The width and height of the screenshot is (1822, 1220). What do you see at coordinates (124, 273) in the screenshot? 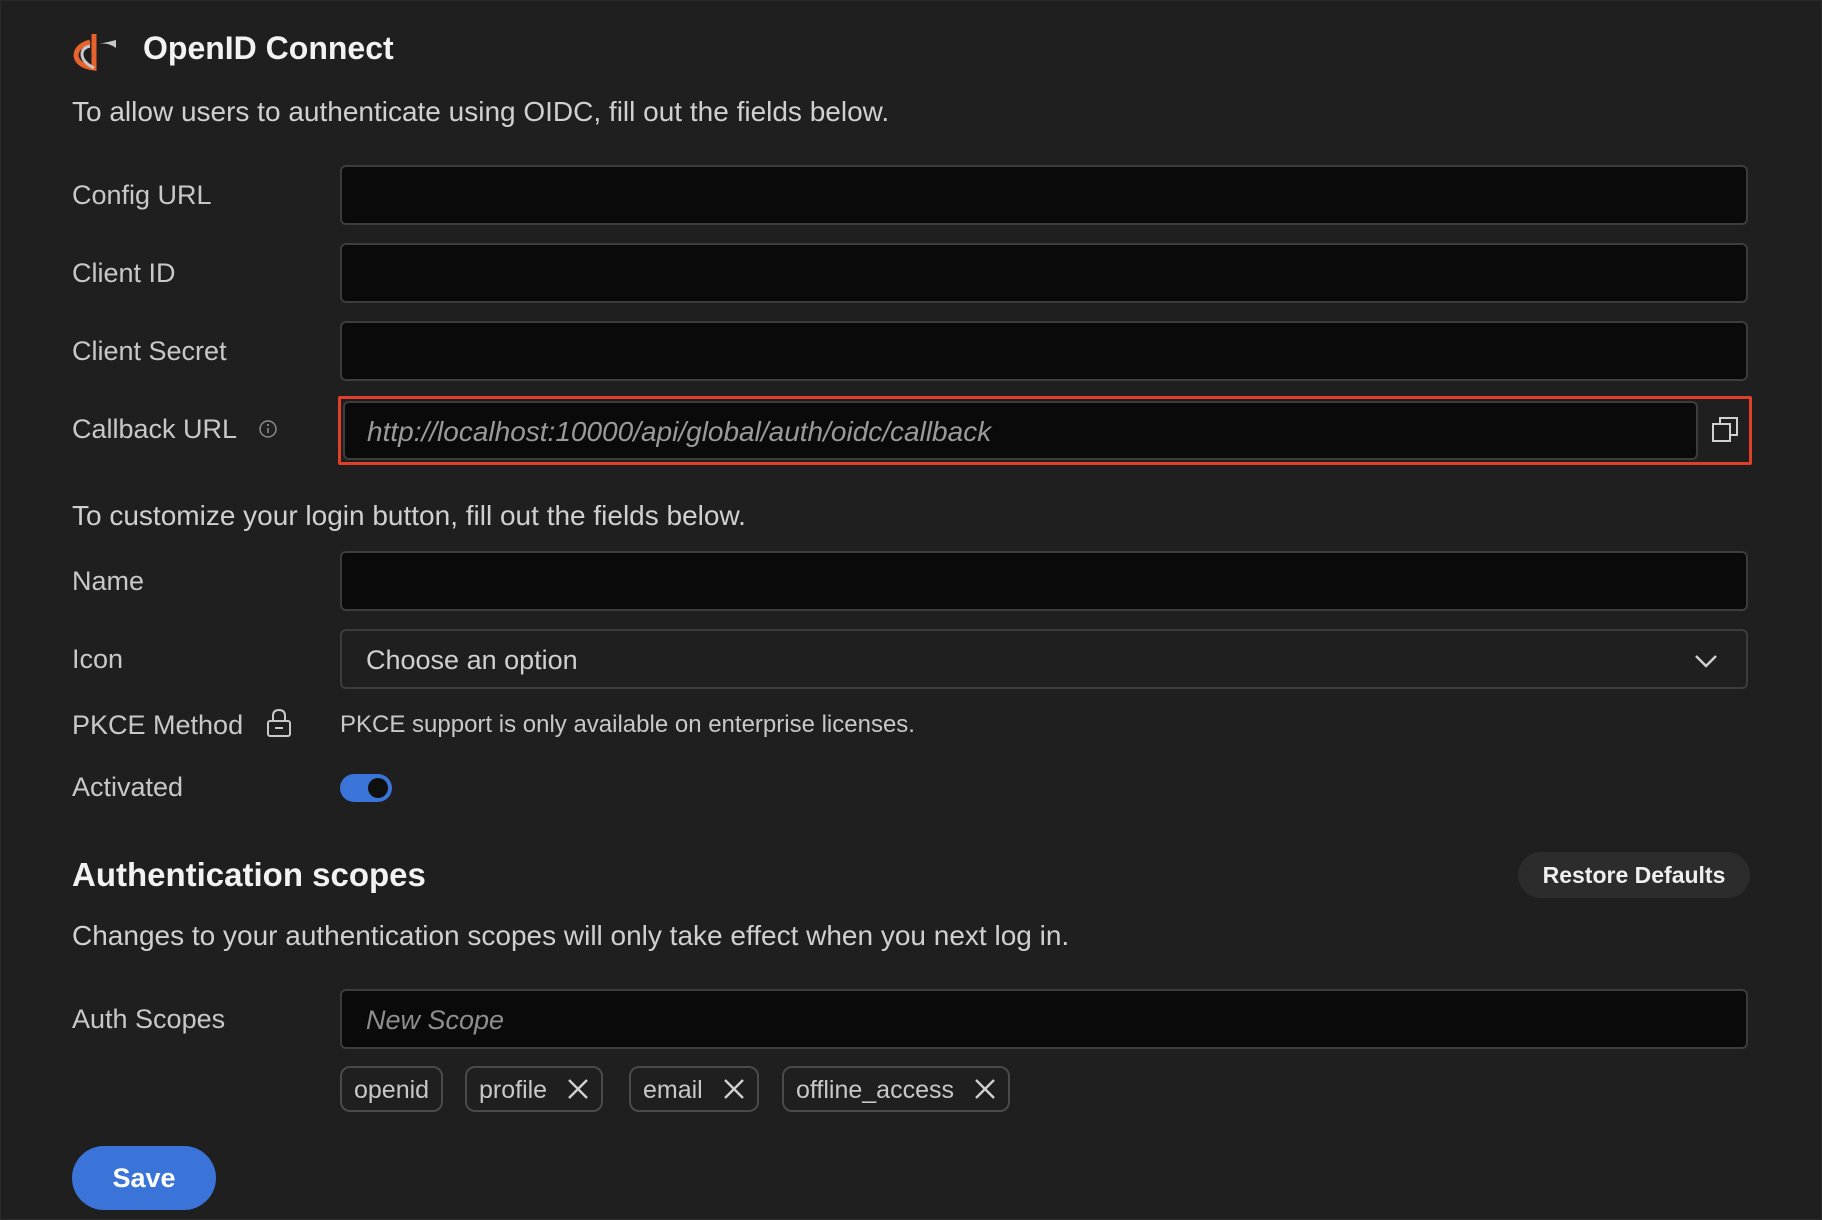
I see `client-id-label: Client ID` at bounding box center [124, 273].